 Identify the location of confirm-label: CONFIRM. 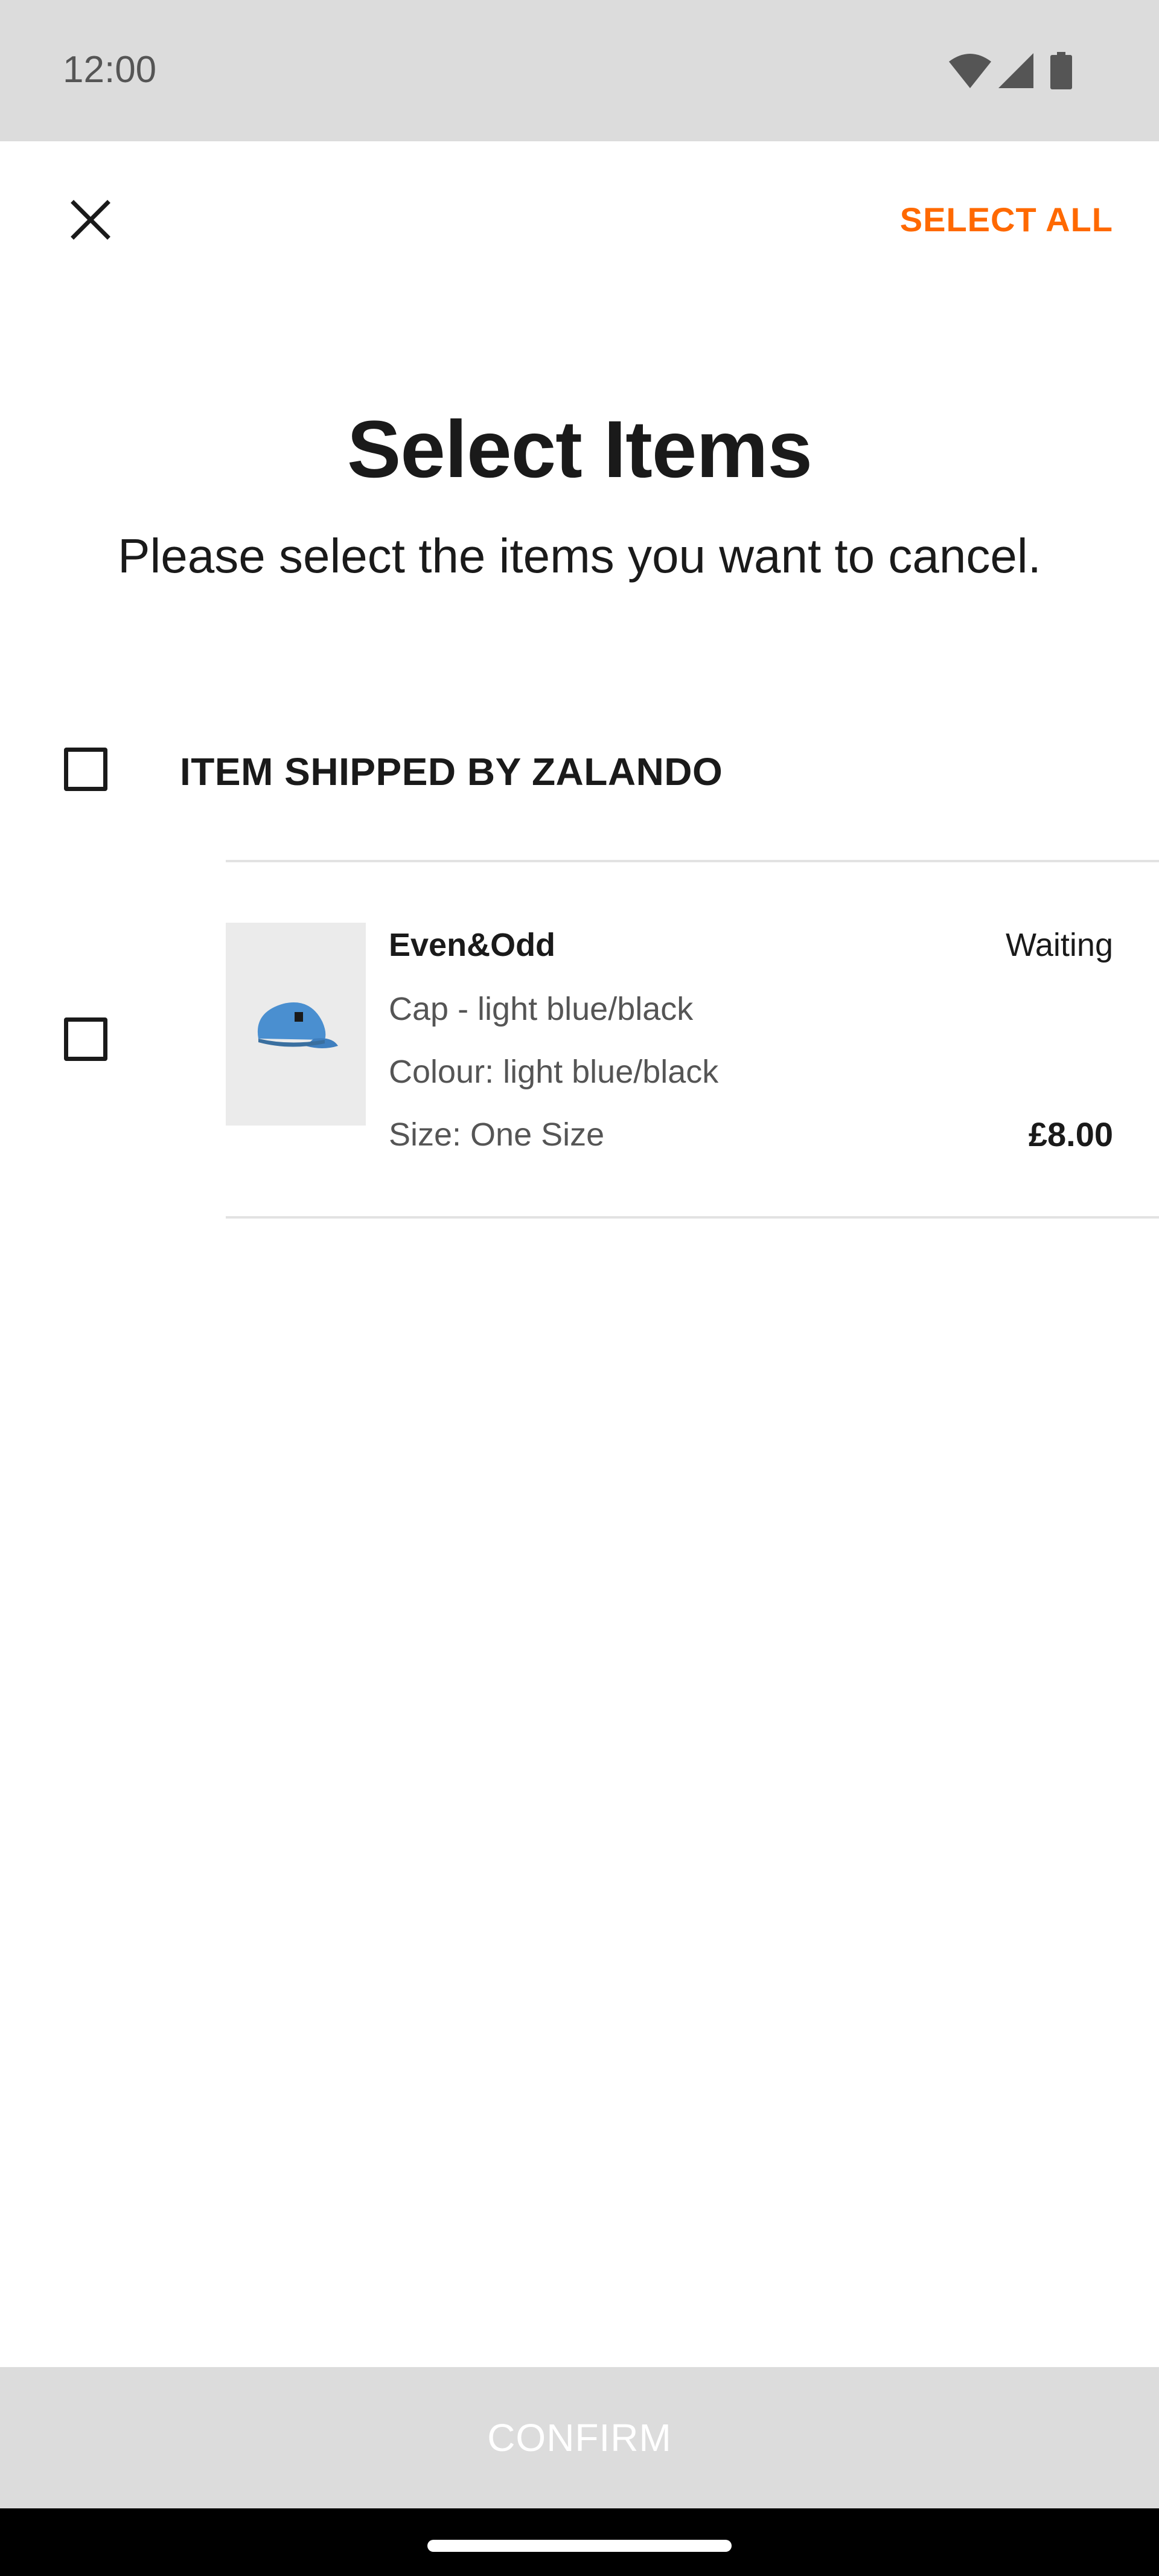
(579, 2437).